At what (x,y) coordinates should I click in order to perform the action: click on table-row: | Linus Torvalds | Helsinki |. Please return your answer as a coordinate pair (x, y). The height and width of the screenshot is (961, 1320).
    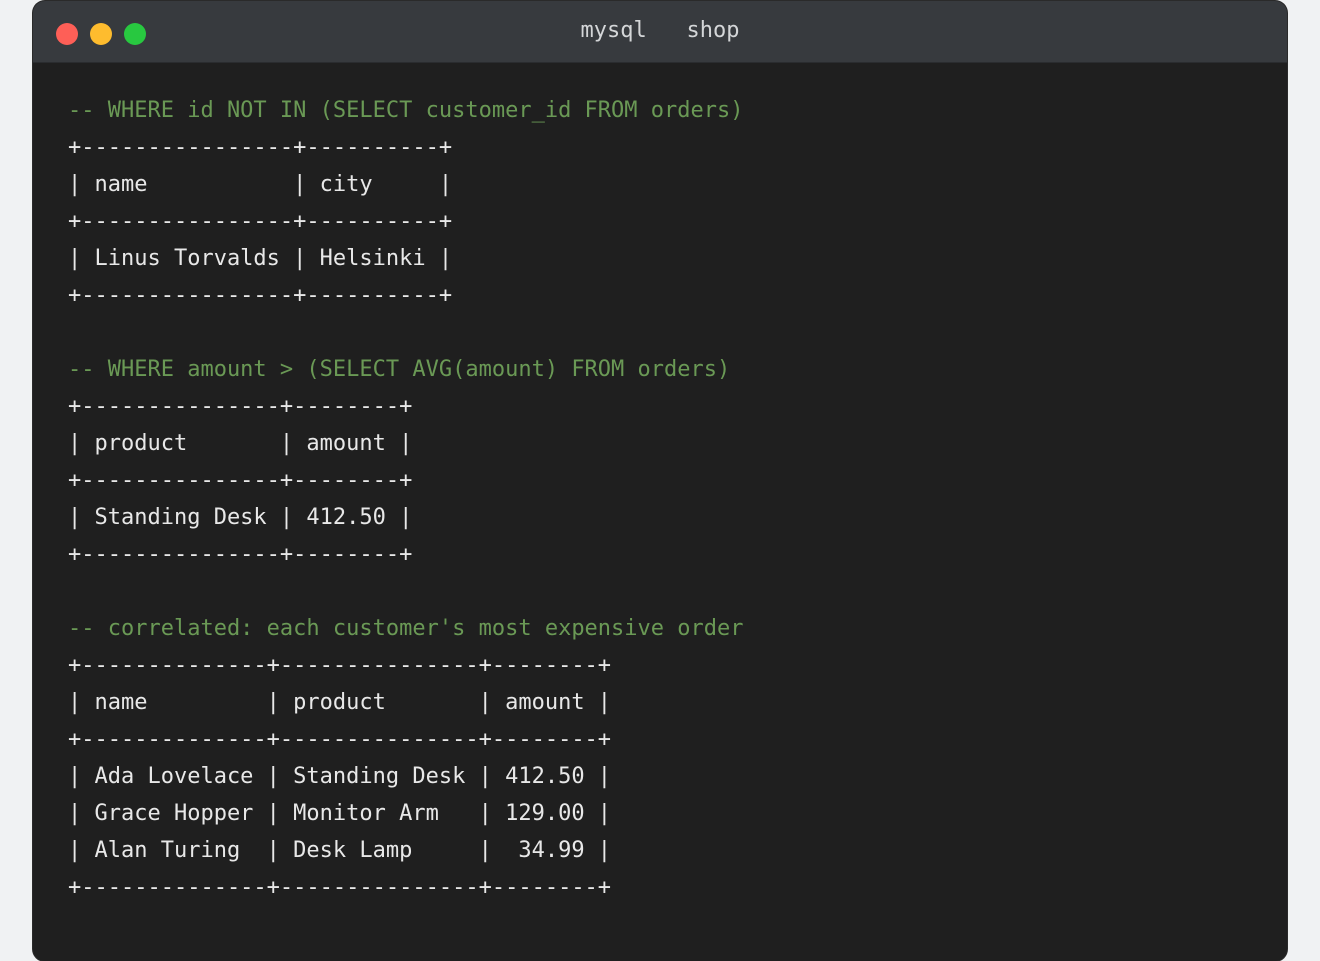
    Looking at the image, I should click on (260, 258).